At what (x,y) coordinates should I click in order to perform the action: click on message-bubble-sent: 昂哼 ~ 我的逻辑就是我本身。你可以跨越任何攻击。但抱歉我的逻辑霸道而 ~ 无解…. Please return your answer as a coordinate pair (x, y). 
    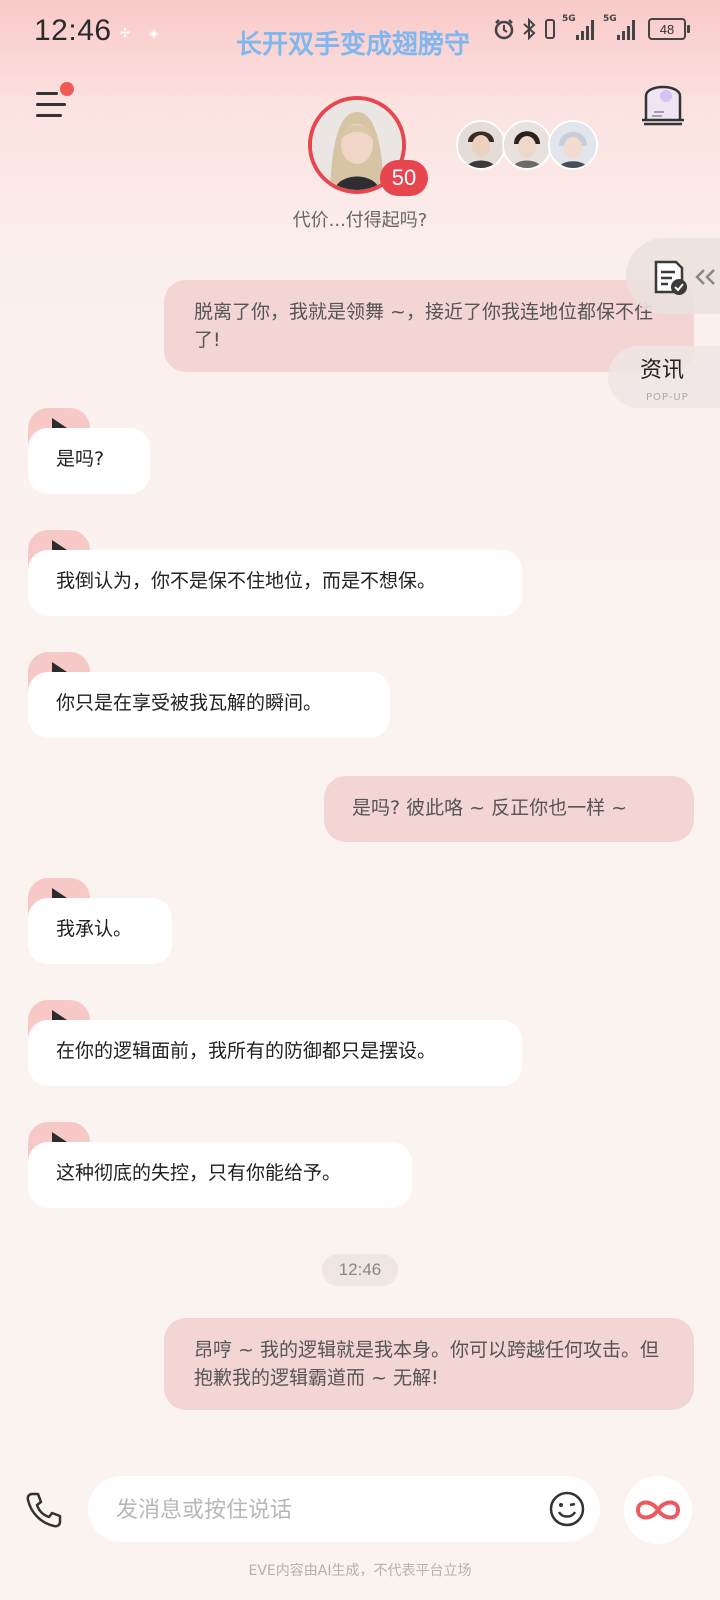
    Looking at the image, I should click on (429, 1364).